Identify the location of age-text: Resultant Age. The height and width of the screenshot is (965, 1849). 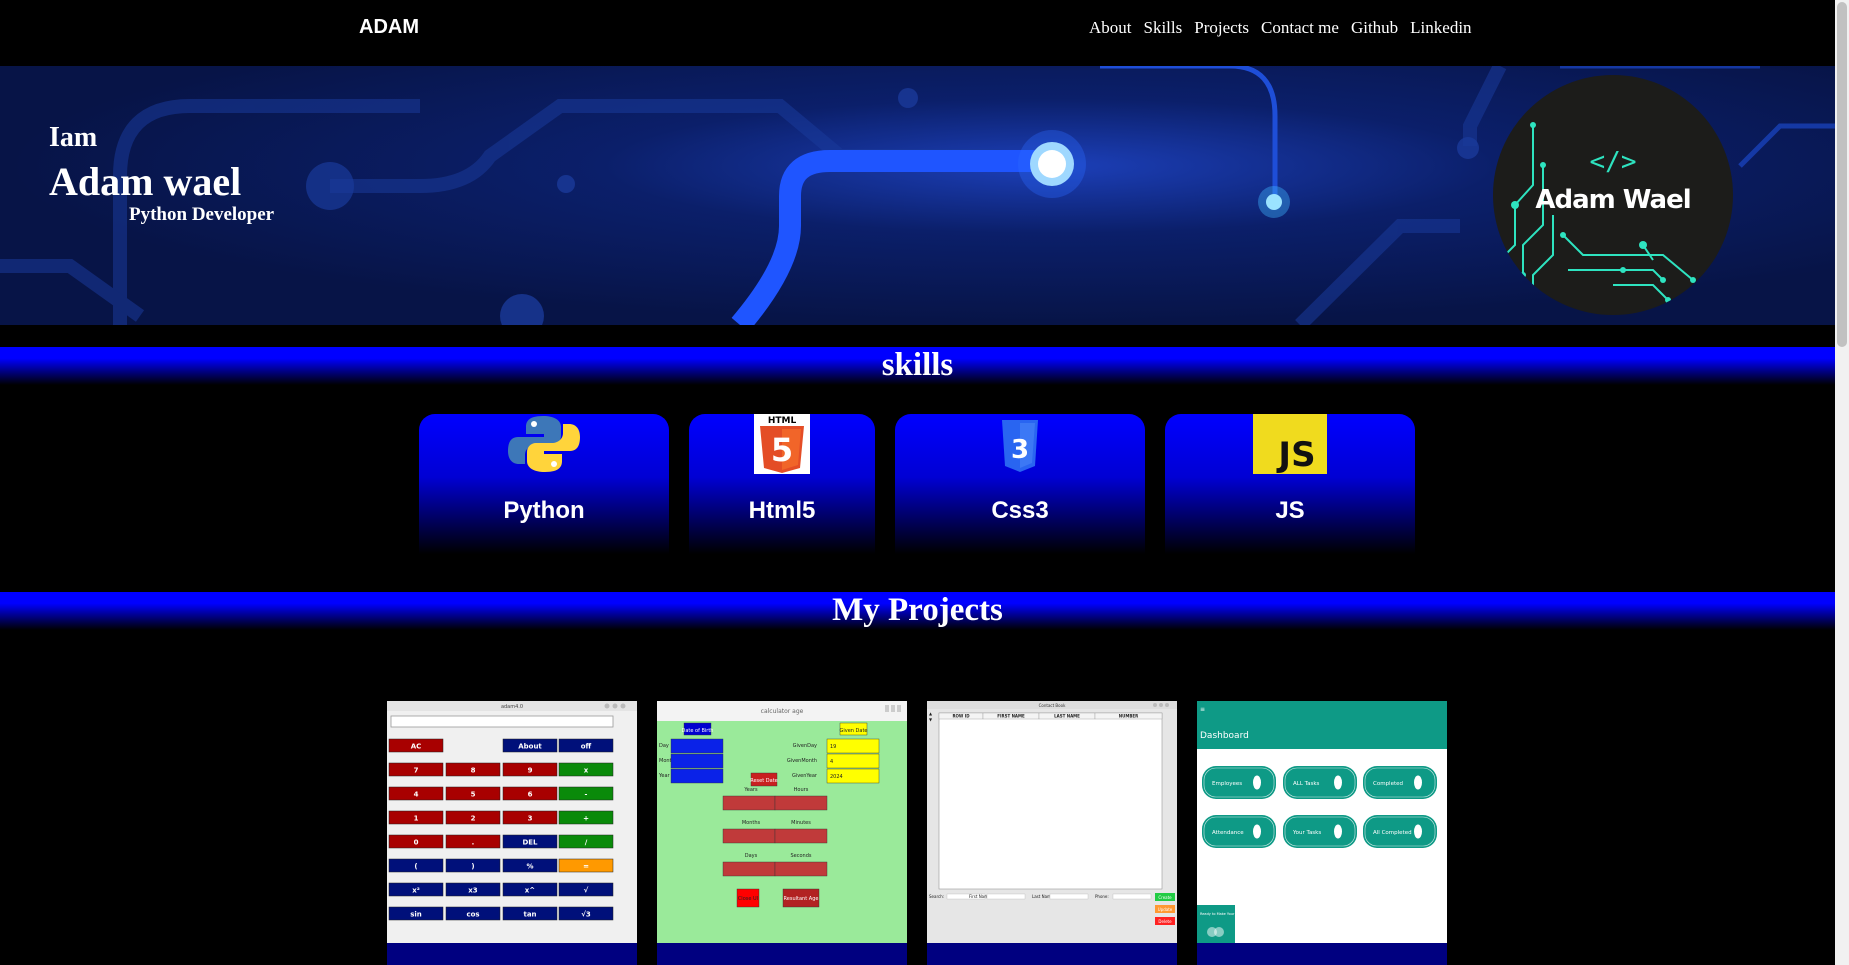
(801, 899).